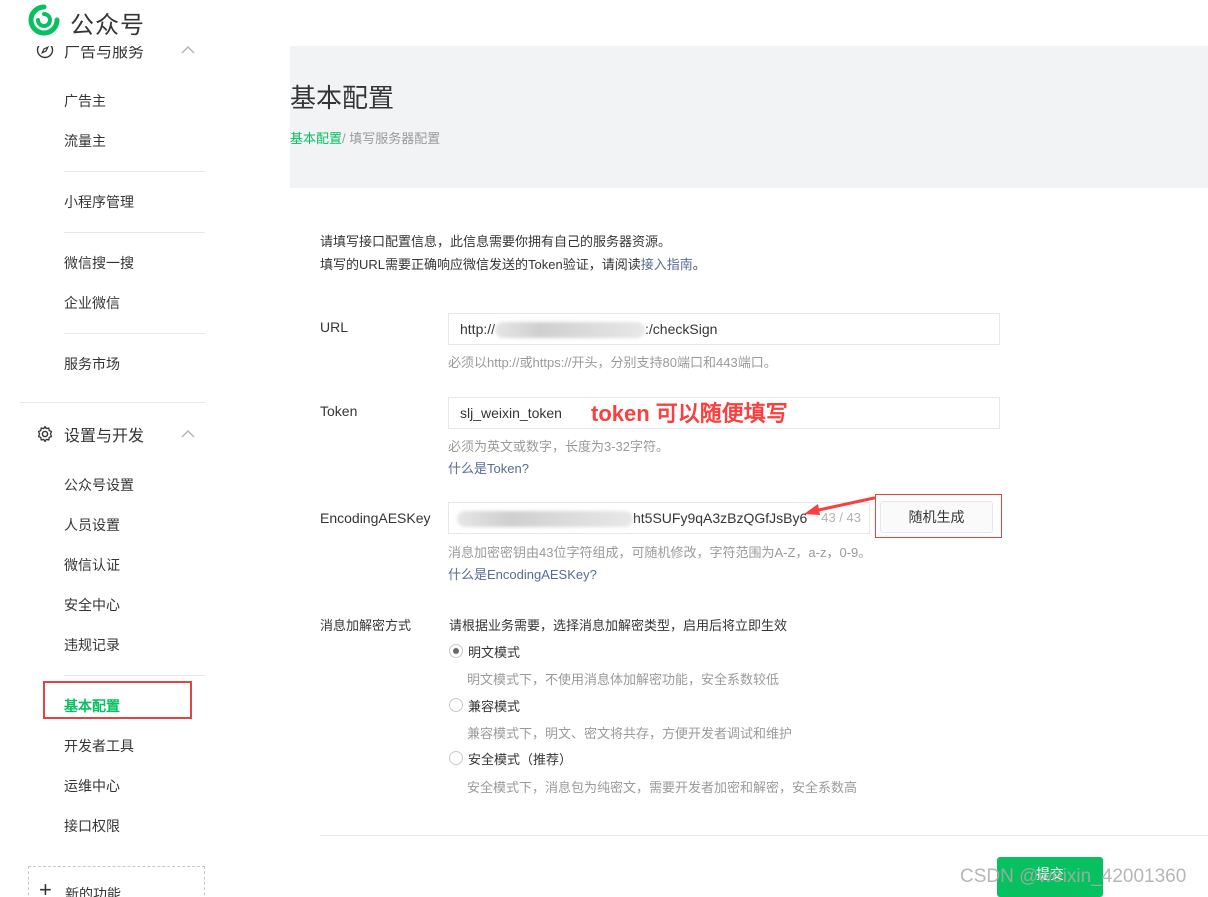  I want to click on sidebar-item-wechat-verification: 微信认证, so click(92, 565).